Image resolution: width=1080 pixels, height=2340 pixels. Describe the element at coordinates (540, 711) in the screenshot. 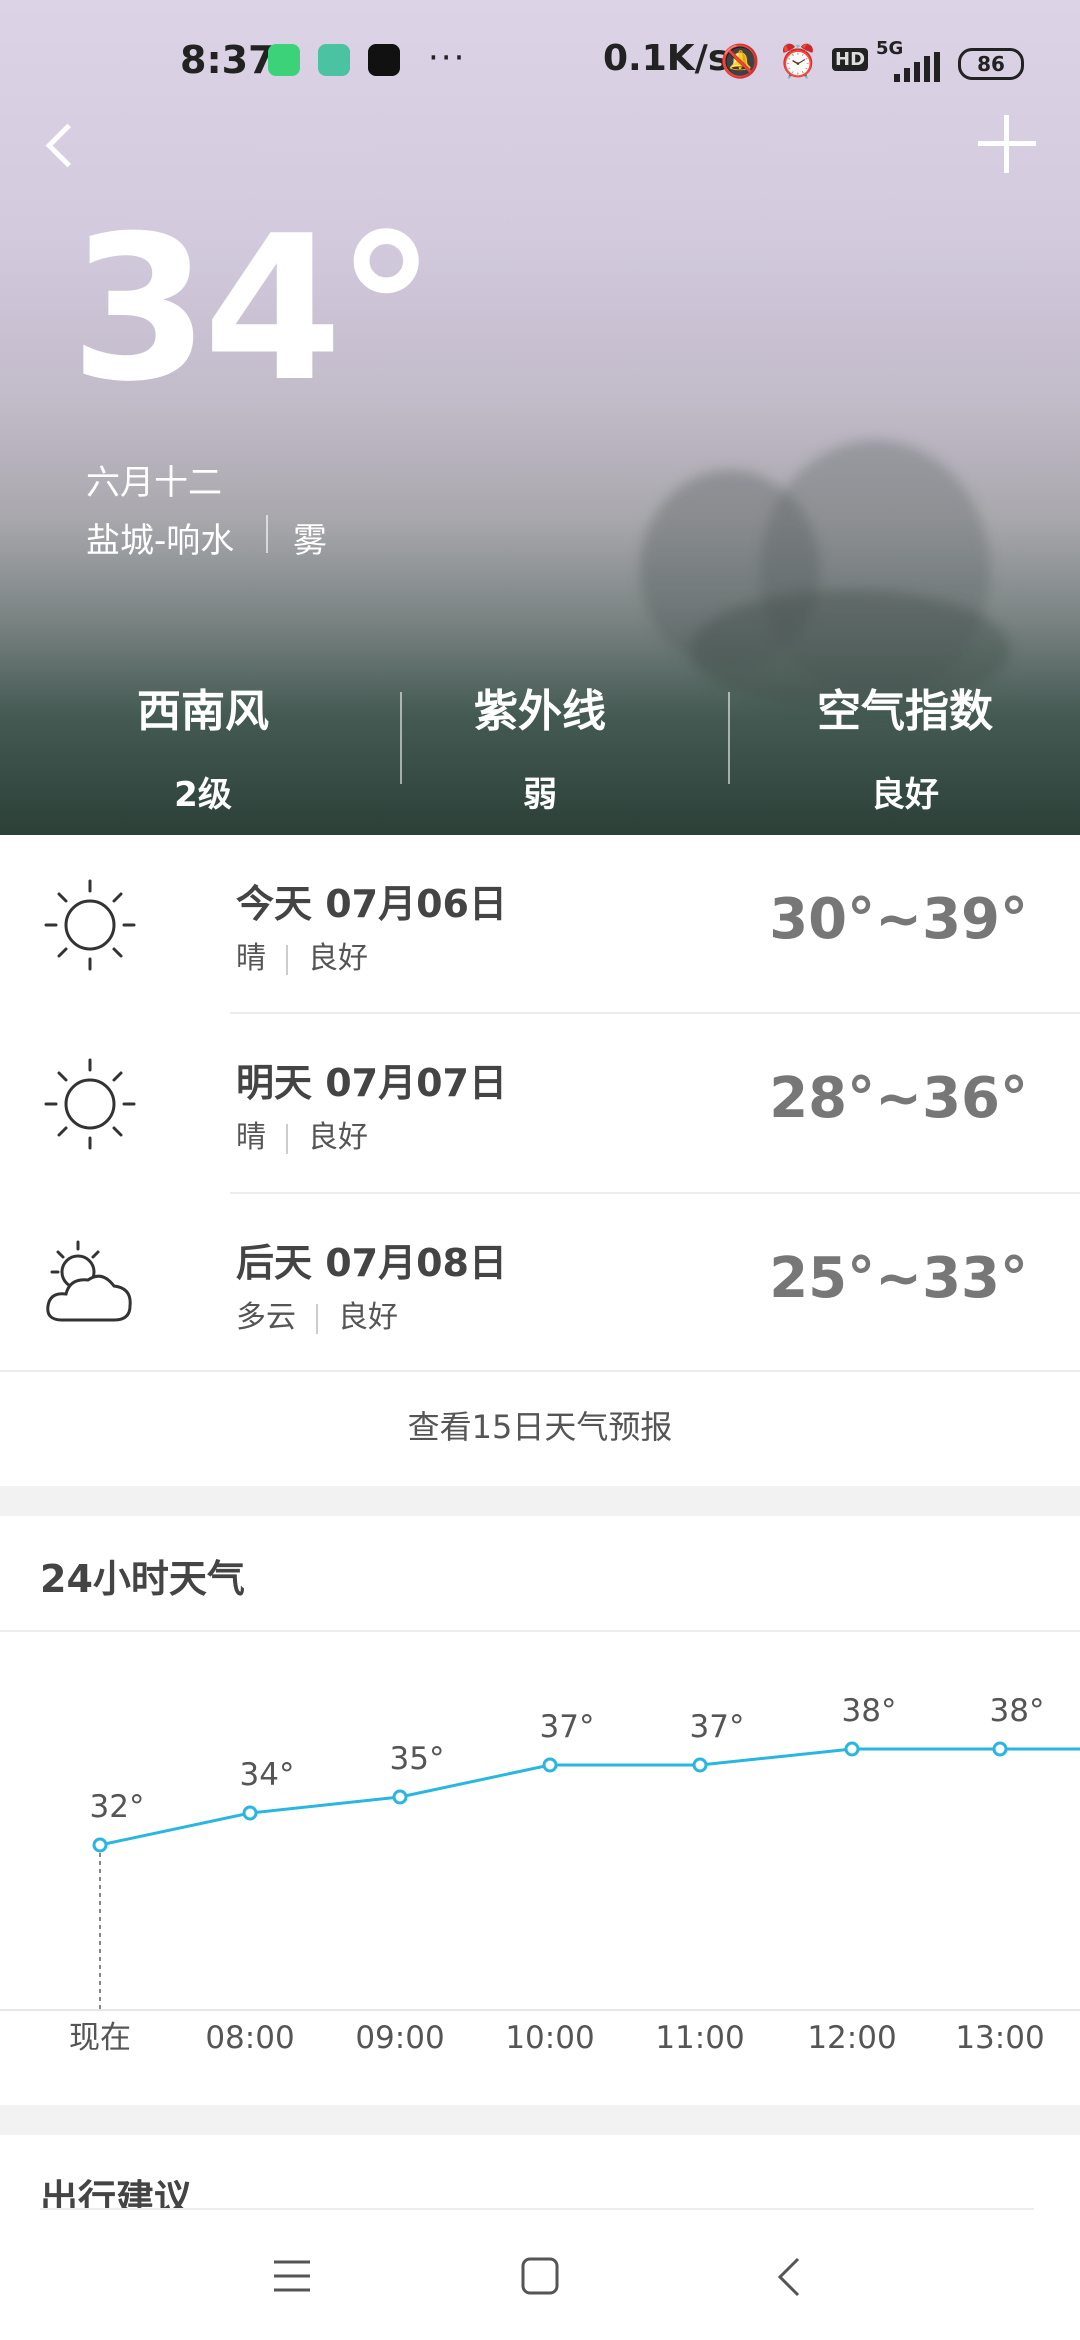

I see `stat-label: 紫外线` at that location.